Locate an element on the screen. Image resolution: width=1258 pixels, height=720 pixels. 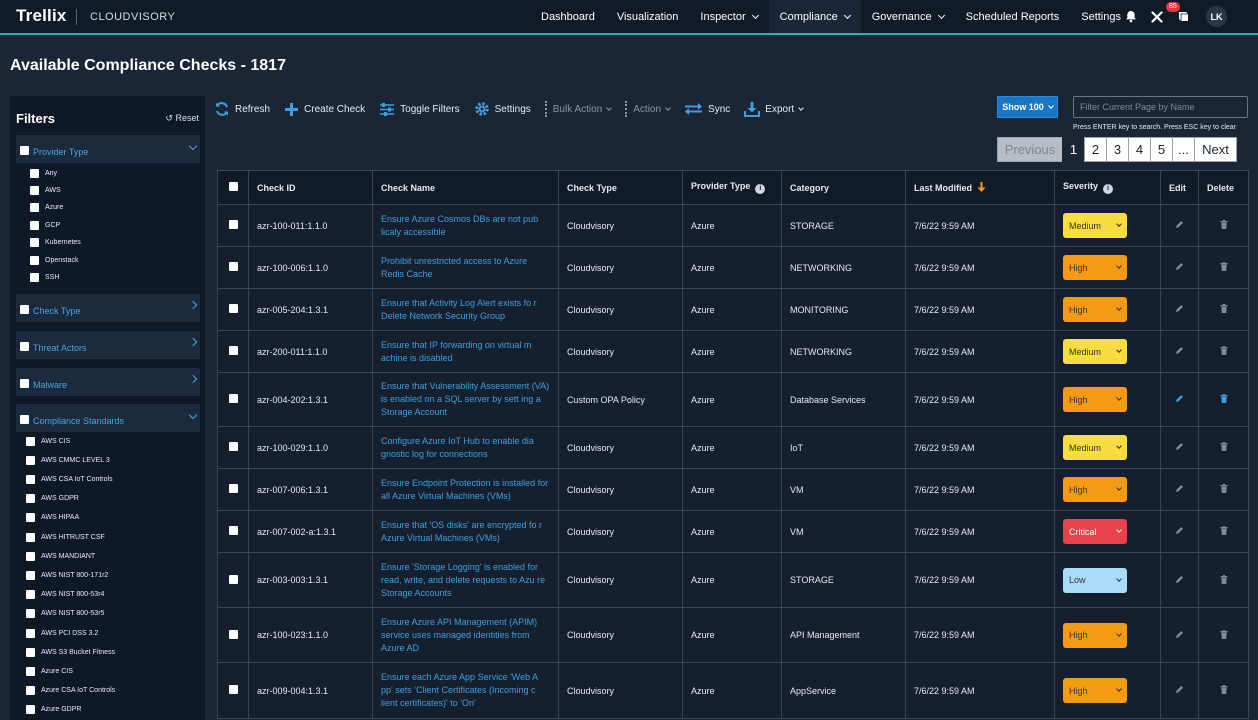
standard-option: AWS CMMC LEVEL 3 is located at coordinates (68, 460).